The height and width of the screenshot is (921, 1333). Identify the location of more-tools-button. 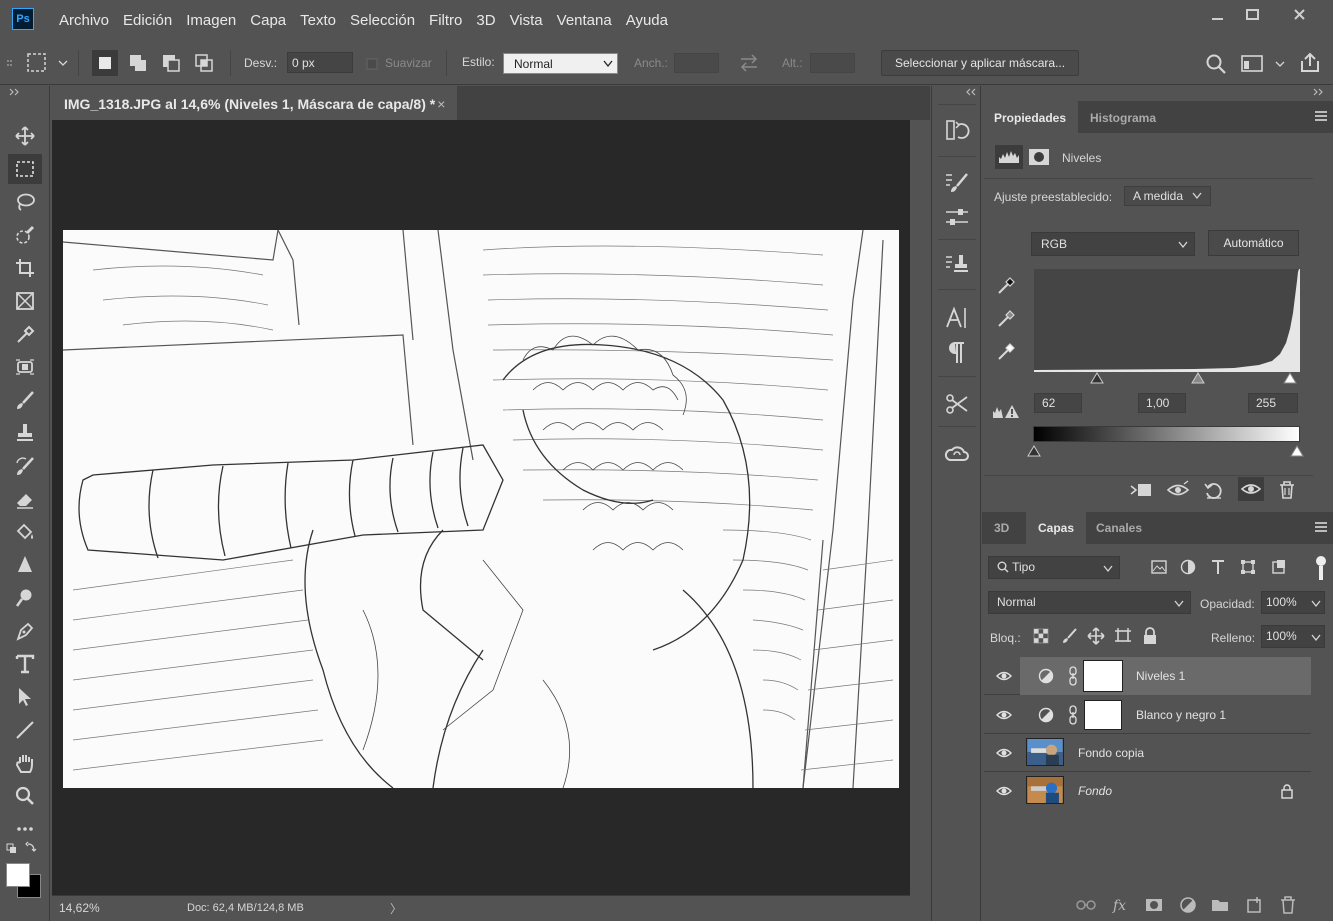
(25, 829).